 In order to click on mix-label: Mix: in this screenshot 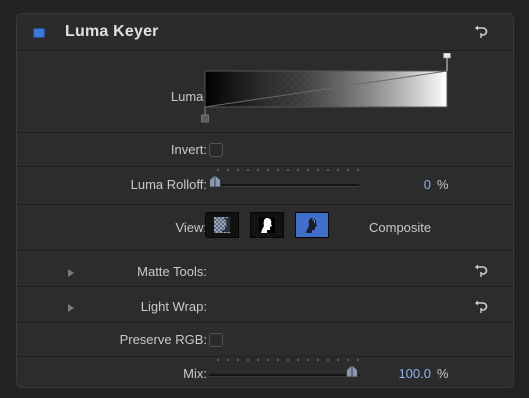, I will do `click(195, 373)`.